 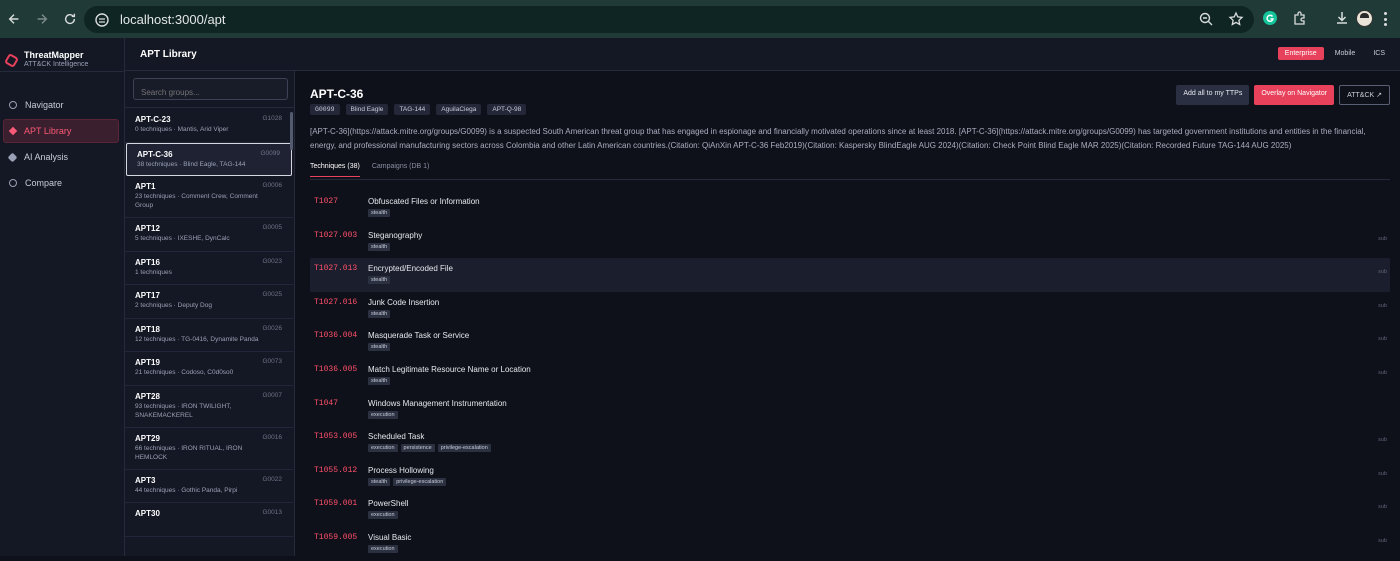 I want to click on technique-row: T1059.001 PowerShell execution sub, so click(x=850, y=510).